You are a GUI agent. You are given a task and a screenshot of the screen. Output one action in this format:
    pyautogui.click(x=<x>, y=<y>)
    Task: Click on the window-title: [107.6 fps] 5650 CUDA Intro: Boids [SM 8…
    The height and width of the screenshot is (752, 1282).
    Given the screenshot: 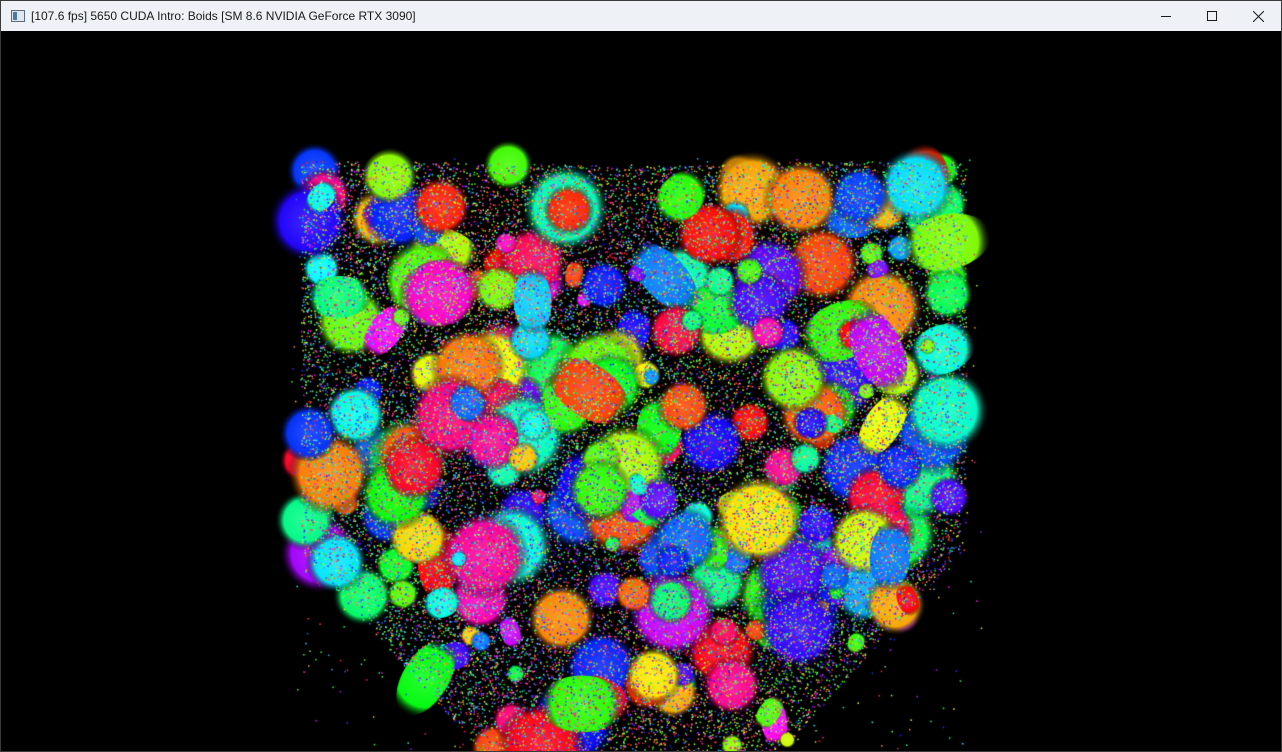 What is the action you would take?
    pyautogui.click(x=223, y=16)
    